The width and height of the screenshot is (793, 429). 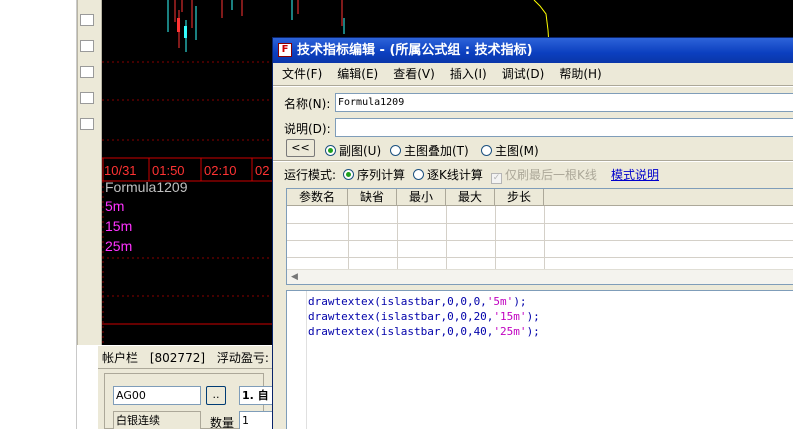 I want to click on menu-edit: 编辑(E), so click(x=356, y=74).